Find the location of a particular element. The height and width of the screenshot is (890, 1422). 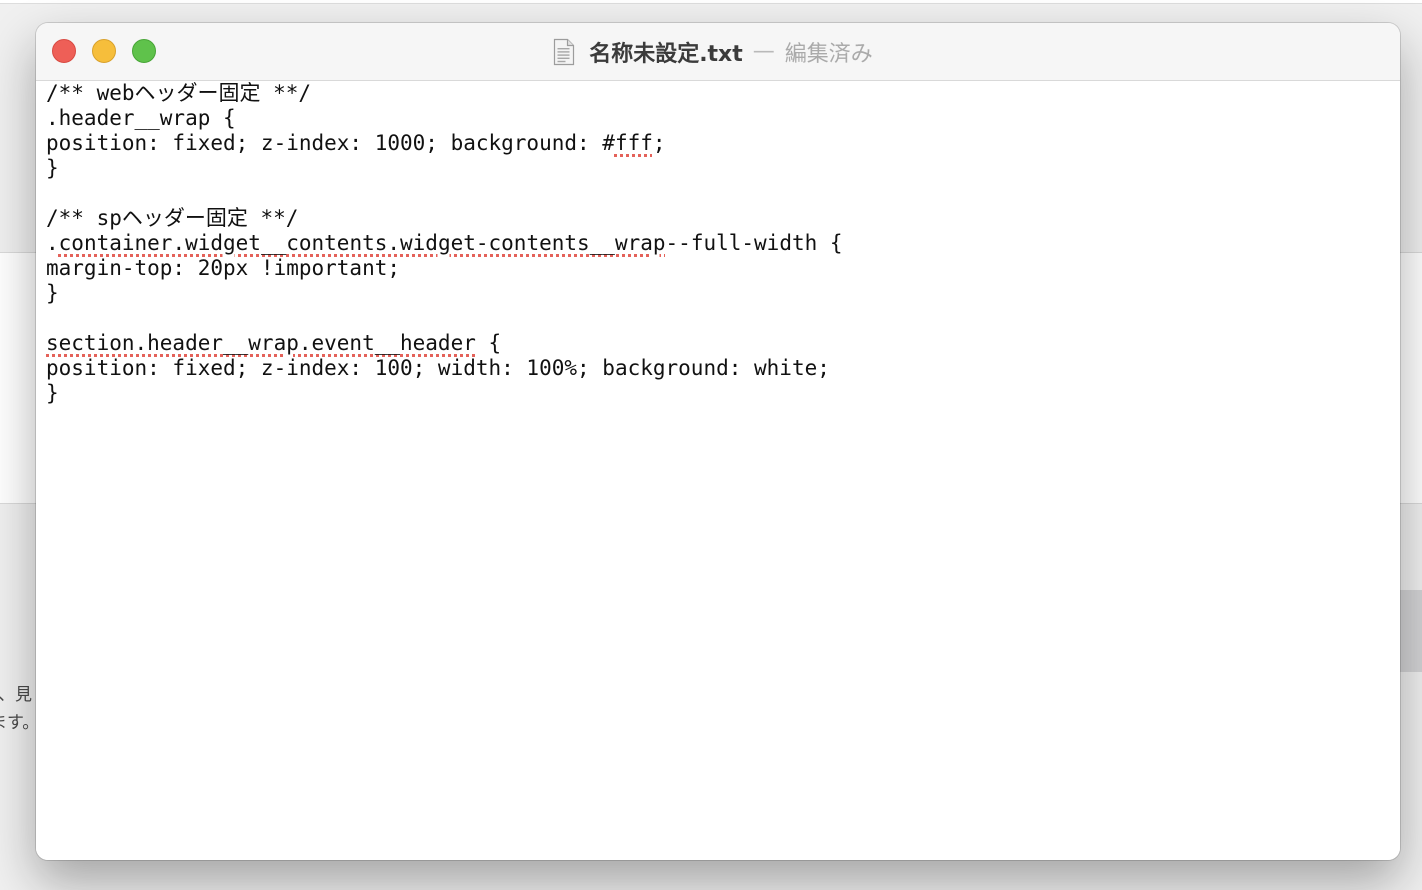

text-segment: ; is located at coordinates (659, 143).